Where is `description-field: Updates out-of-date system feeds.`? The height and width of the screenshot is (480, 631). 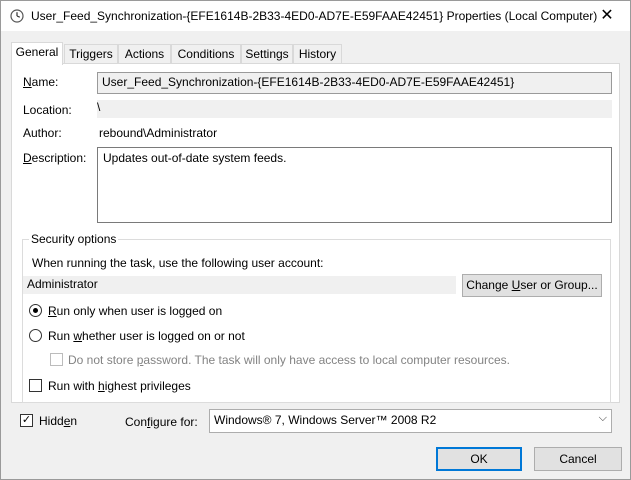
description-field: Updates out-of-date system feeds. is located at coordinates (354, 185).